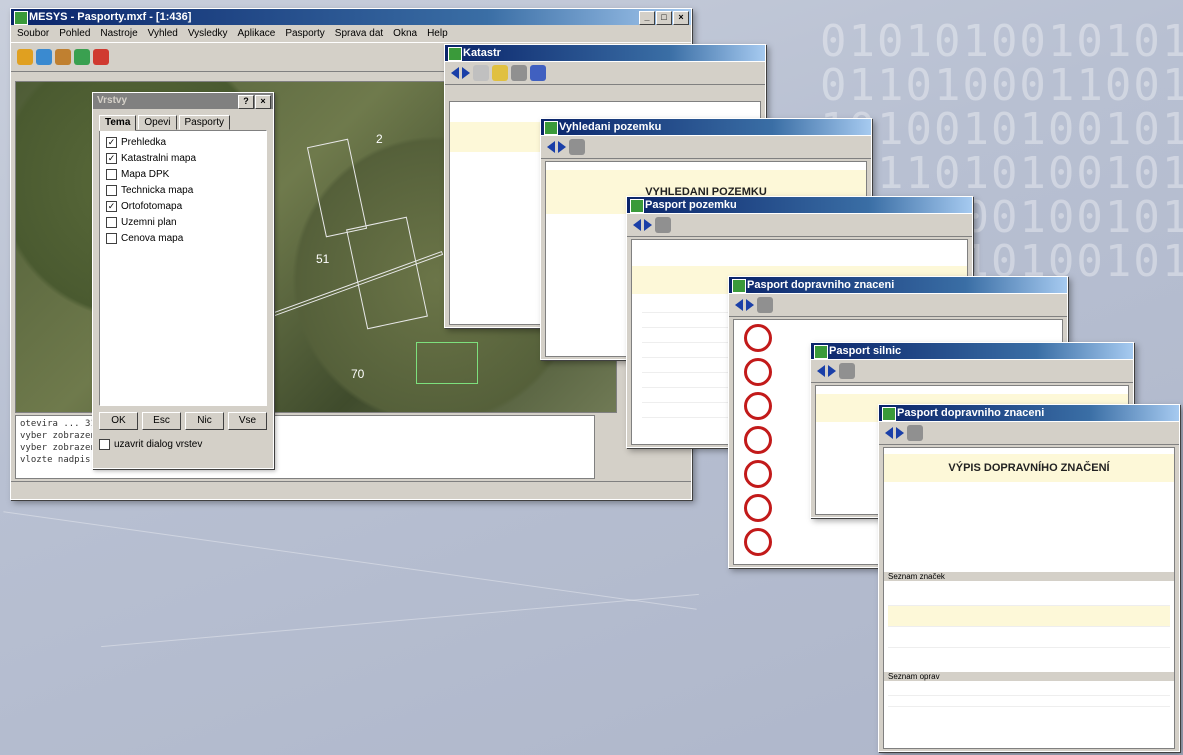 The height and width of the screenshot is (755, 1183). I want to click on close-button: ×, so click(681, 18).